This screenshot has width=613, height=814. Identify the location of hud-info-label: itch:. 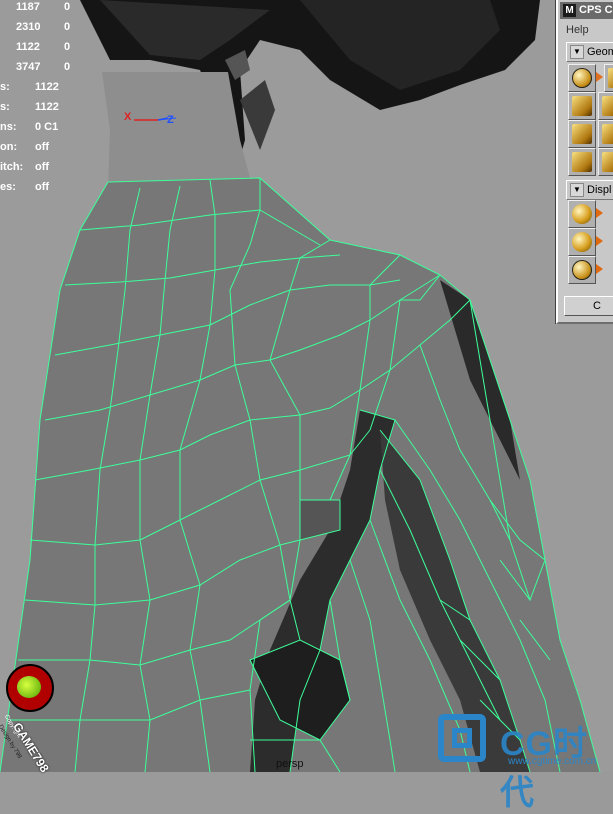
(12, 167).